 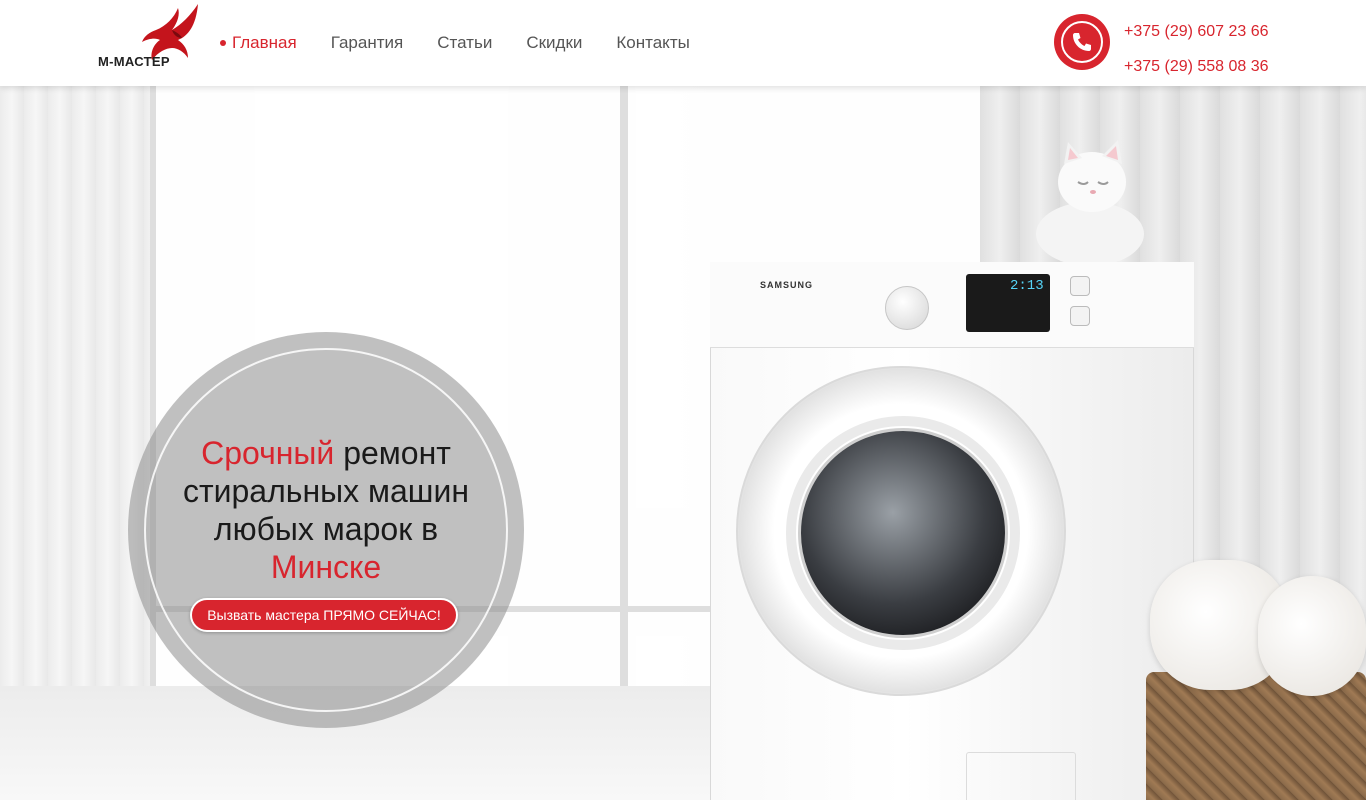 What do you see at coordinates (787, 285) in the screenshot?
I see `washer-brand: SAMSUNG` at bounding box center [787, 285].